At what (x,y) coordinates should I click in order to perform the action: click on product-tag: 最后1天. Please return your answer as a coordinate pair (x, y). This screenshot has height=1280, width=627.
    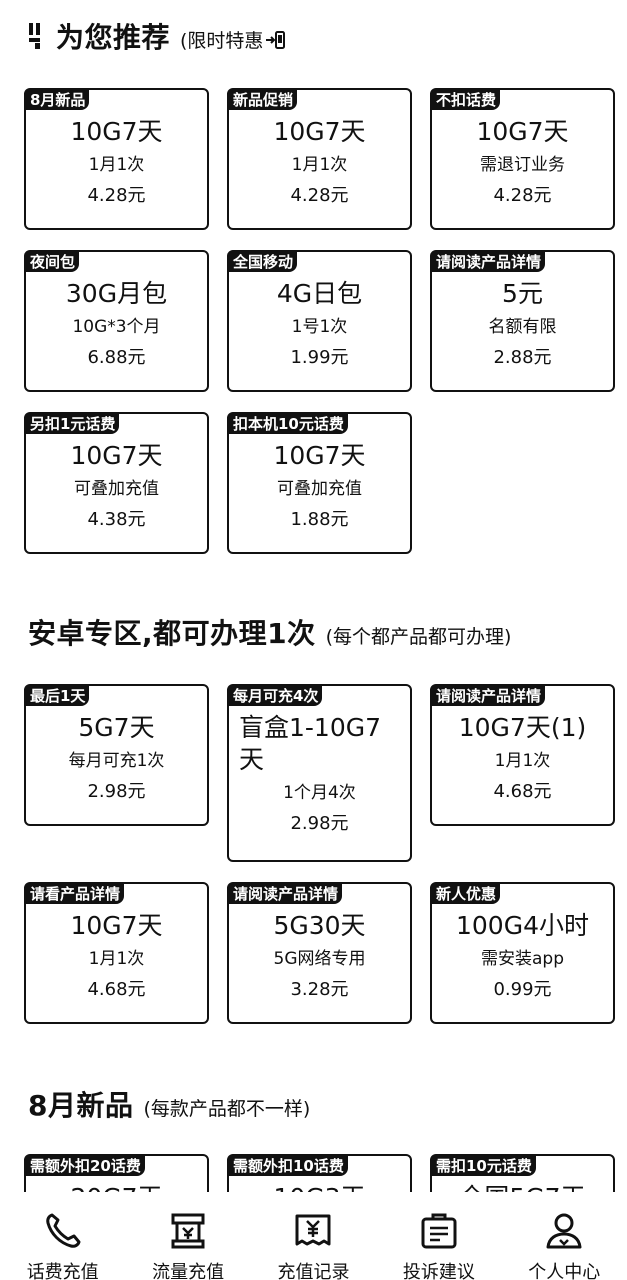
    Looking at the image, I should click on (58, 696).